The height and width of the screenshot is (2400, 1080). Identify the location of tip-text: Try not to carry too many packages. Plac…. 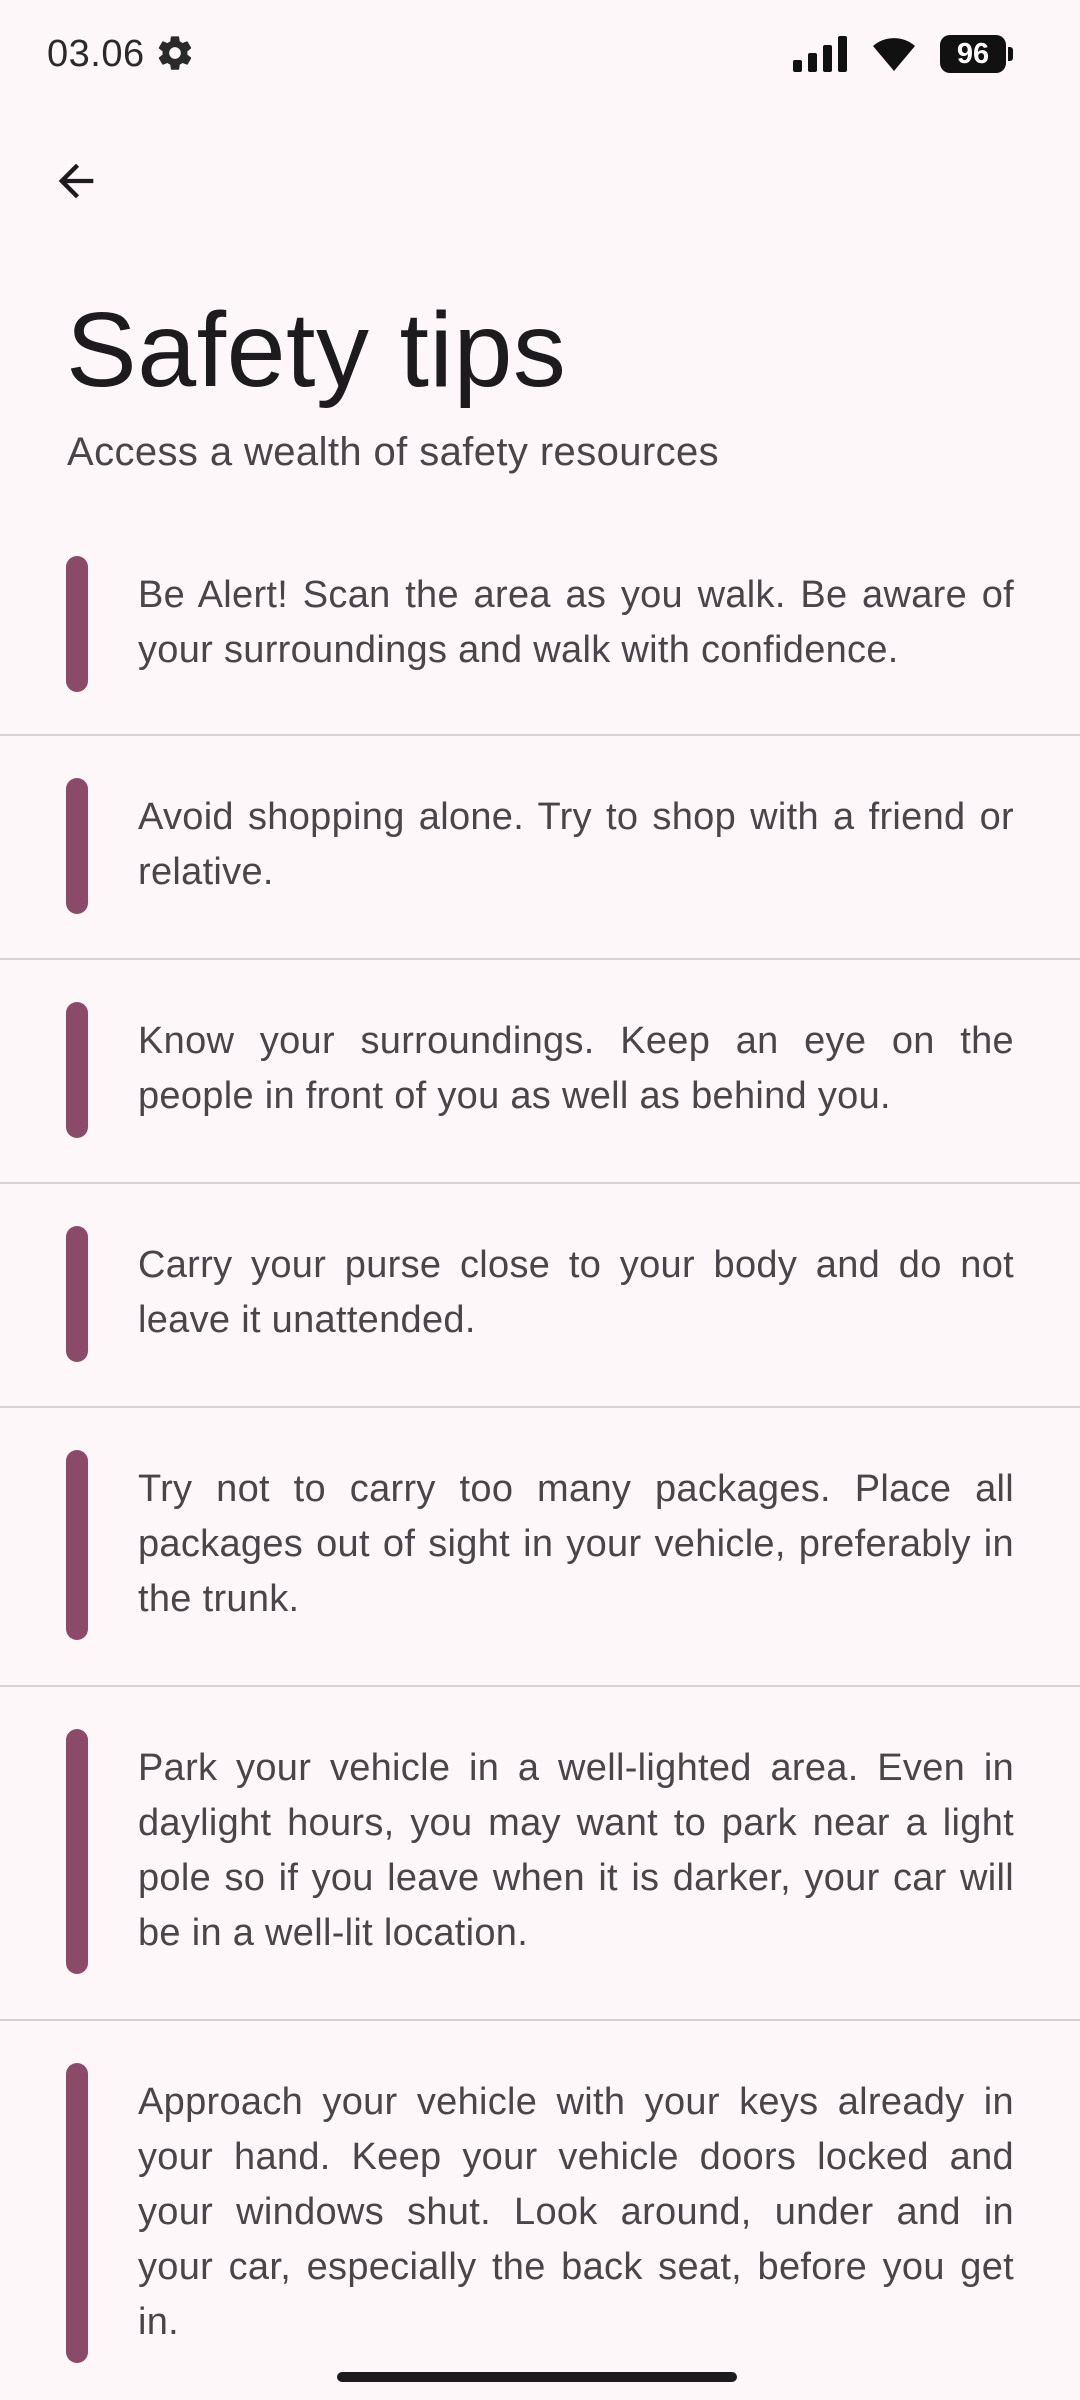
(576, 1544).